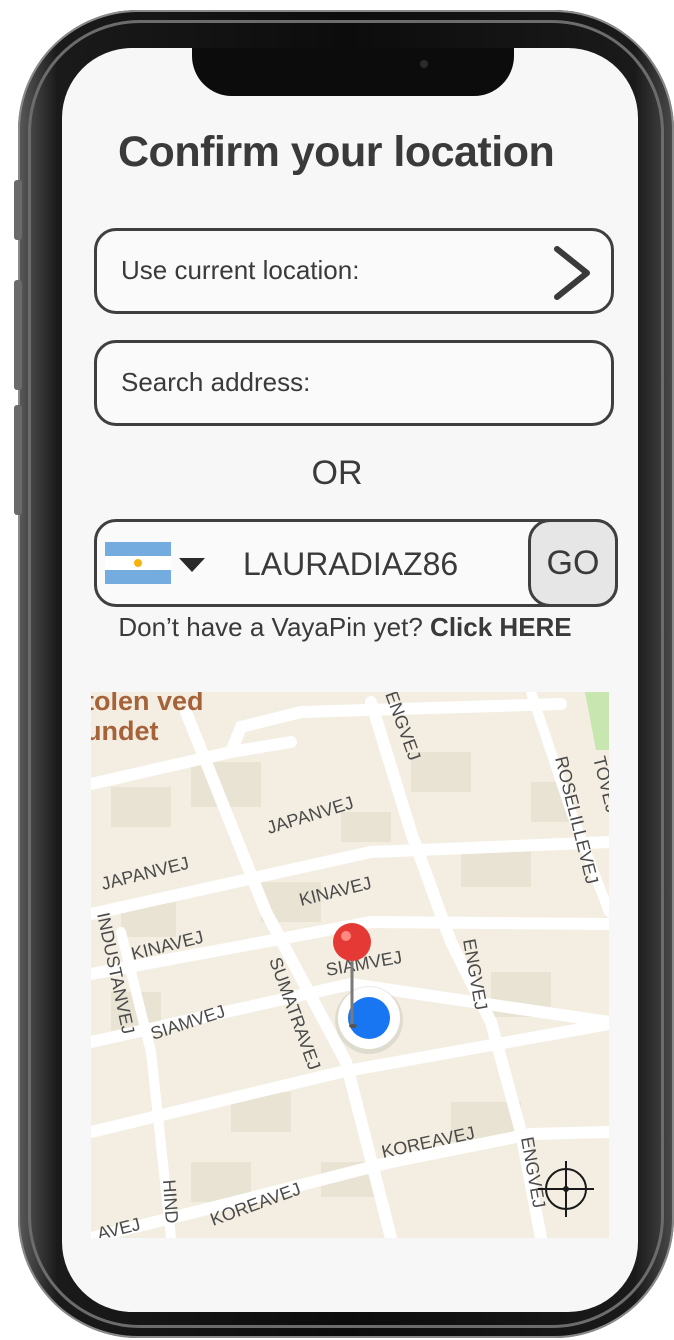 Image resolution: width=674 pixels, height=1340 pixels. Describe the element at coordinates (353, 72) in the screenshot. I see `phone-notch` at that location.